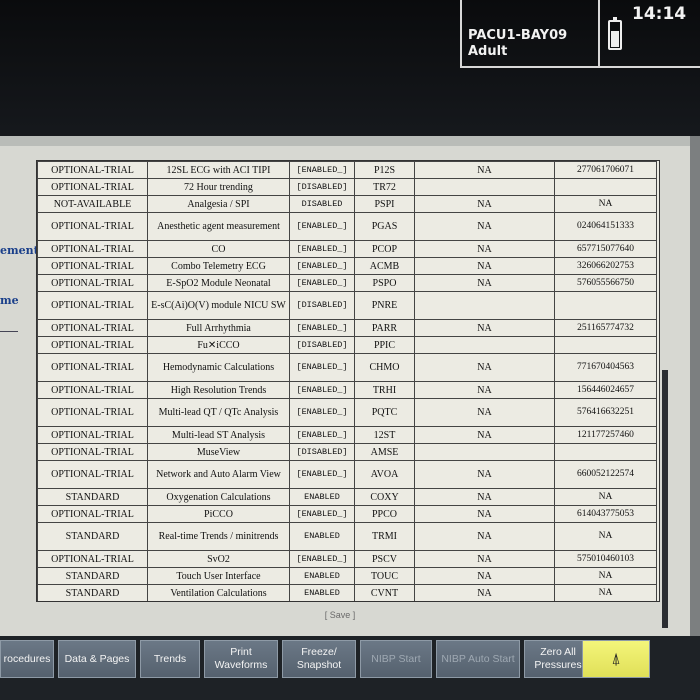 The image size is (700, 700). Describe the element at coordinates (241, 659) in the screenshot. I see `softkey-button: Print Waveforms` at that location.